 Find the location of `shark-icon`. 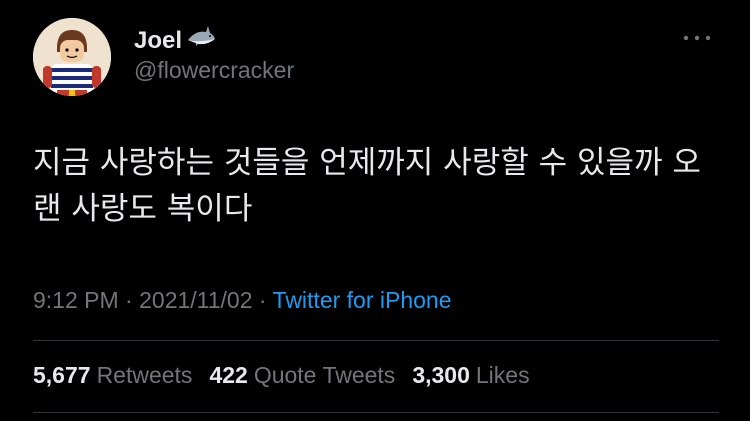

shark-icon is located at coordinates (201, 40).